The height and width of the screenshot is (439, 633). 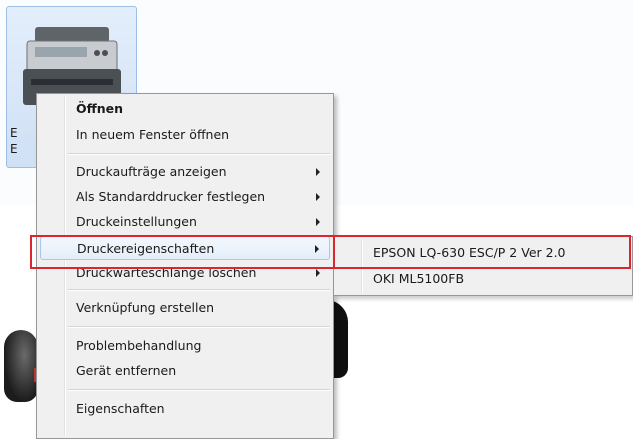 I want to click on menu-item-properties: Eigenschaften, so click(x=185, y=409).